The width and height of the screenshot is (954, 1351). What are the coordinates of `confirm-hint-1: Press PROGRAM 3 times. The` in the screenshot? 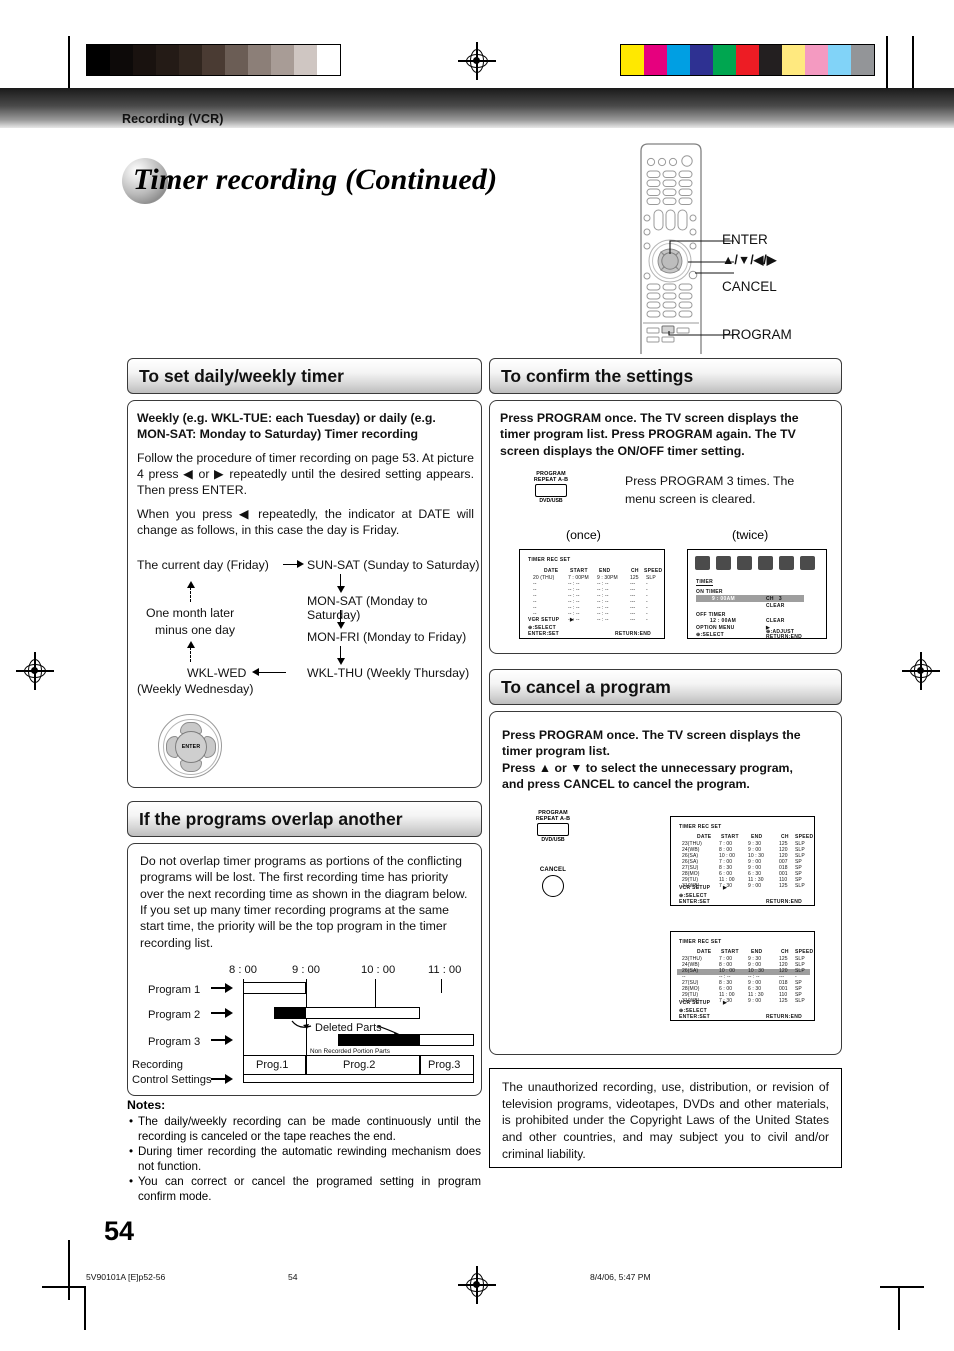 It's located at (710, 481).